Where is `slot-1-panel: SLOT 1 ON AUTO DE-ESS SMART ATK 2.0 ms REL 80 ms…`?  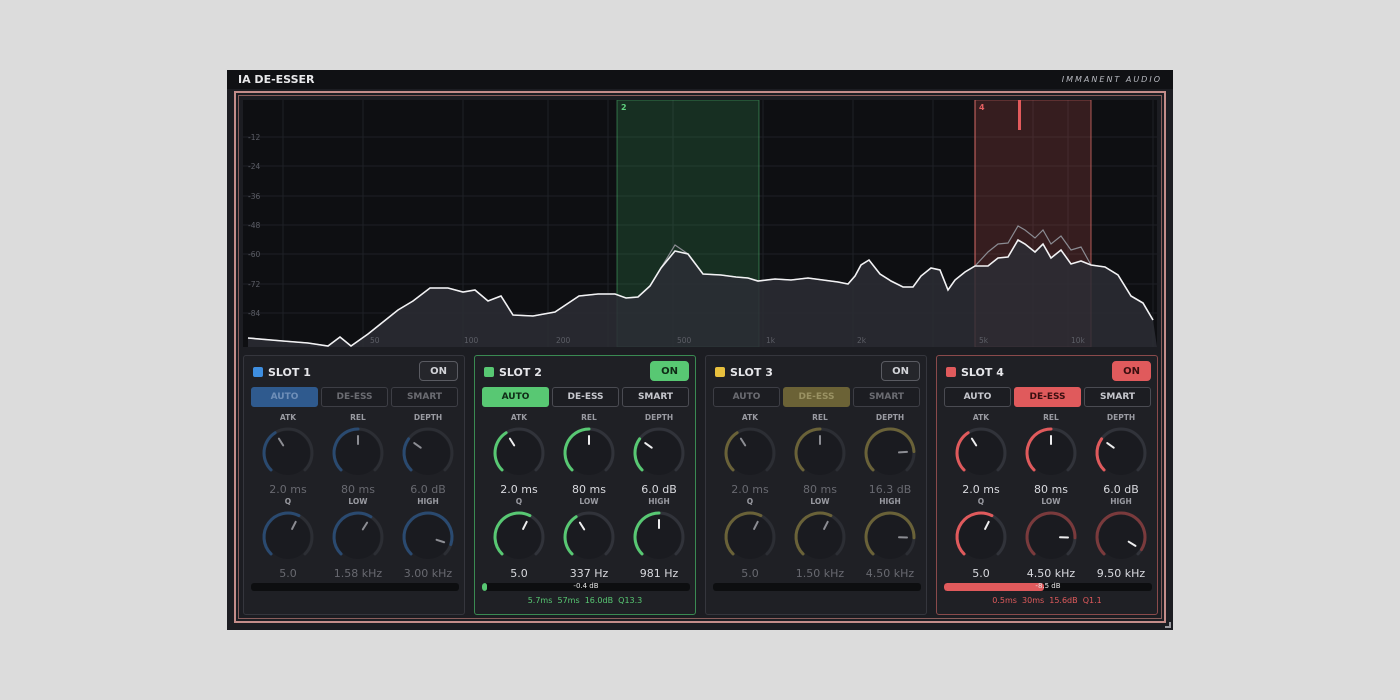
slot-1-panel: SLOT 1 ON AUTO DE-ESS SMART ATK 2.0 ms REL 80 ms… is located at coordinates (354, 485).